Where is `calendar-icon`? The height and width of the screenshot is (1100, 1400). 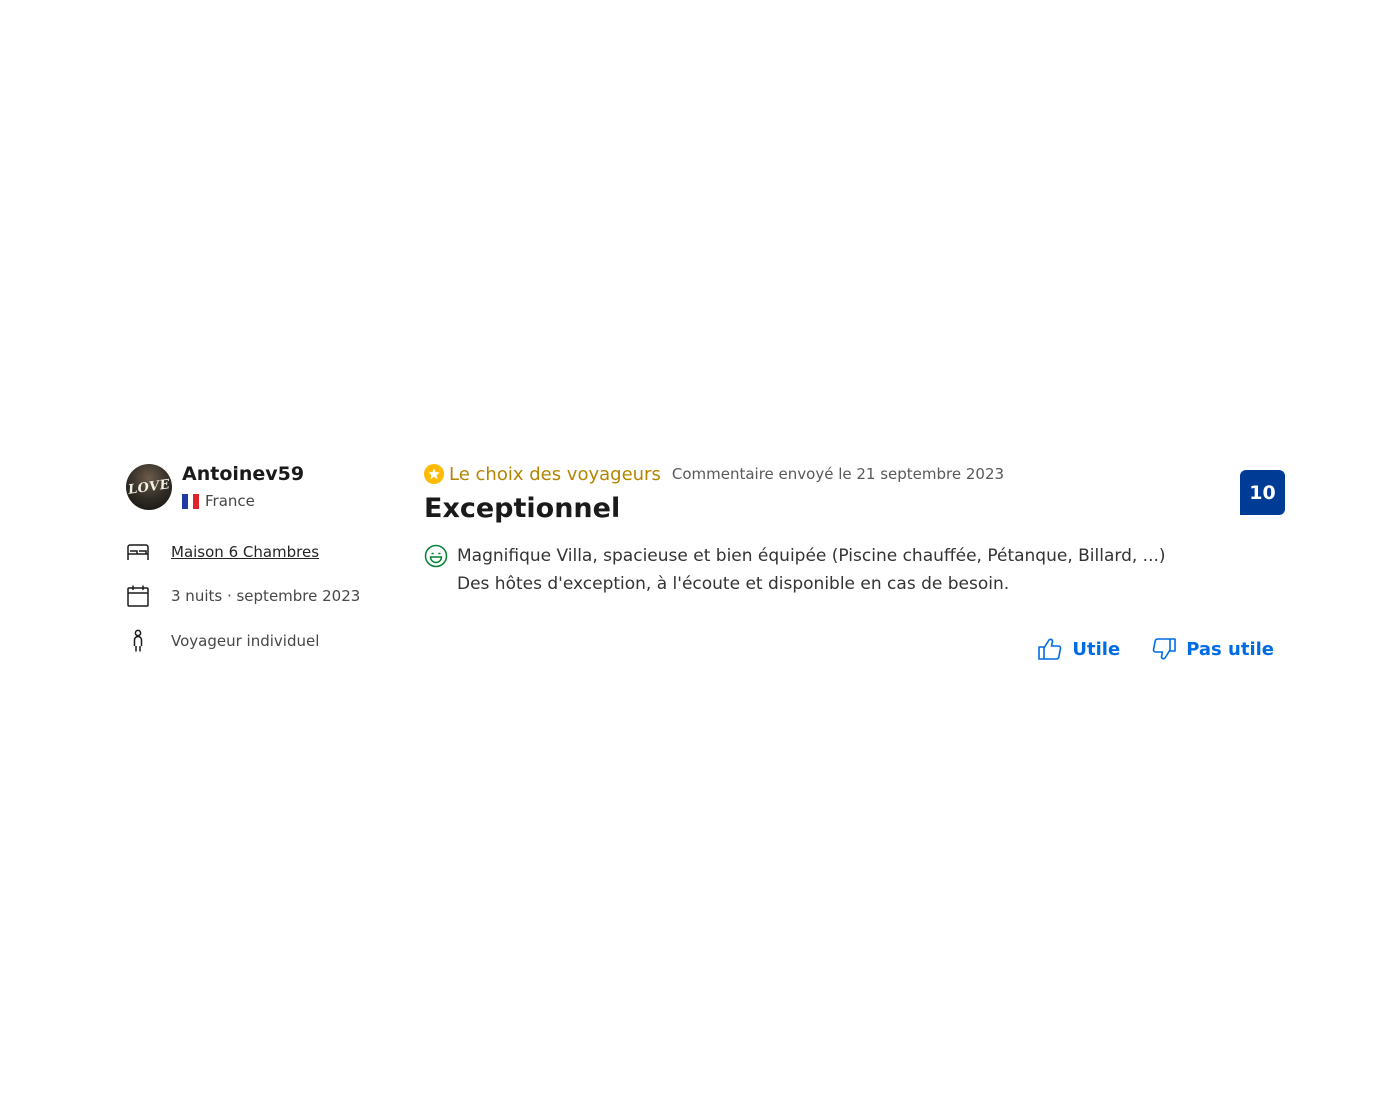 calendar-icon is located at coordinates (138, 596).